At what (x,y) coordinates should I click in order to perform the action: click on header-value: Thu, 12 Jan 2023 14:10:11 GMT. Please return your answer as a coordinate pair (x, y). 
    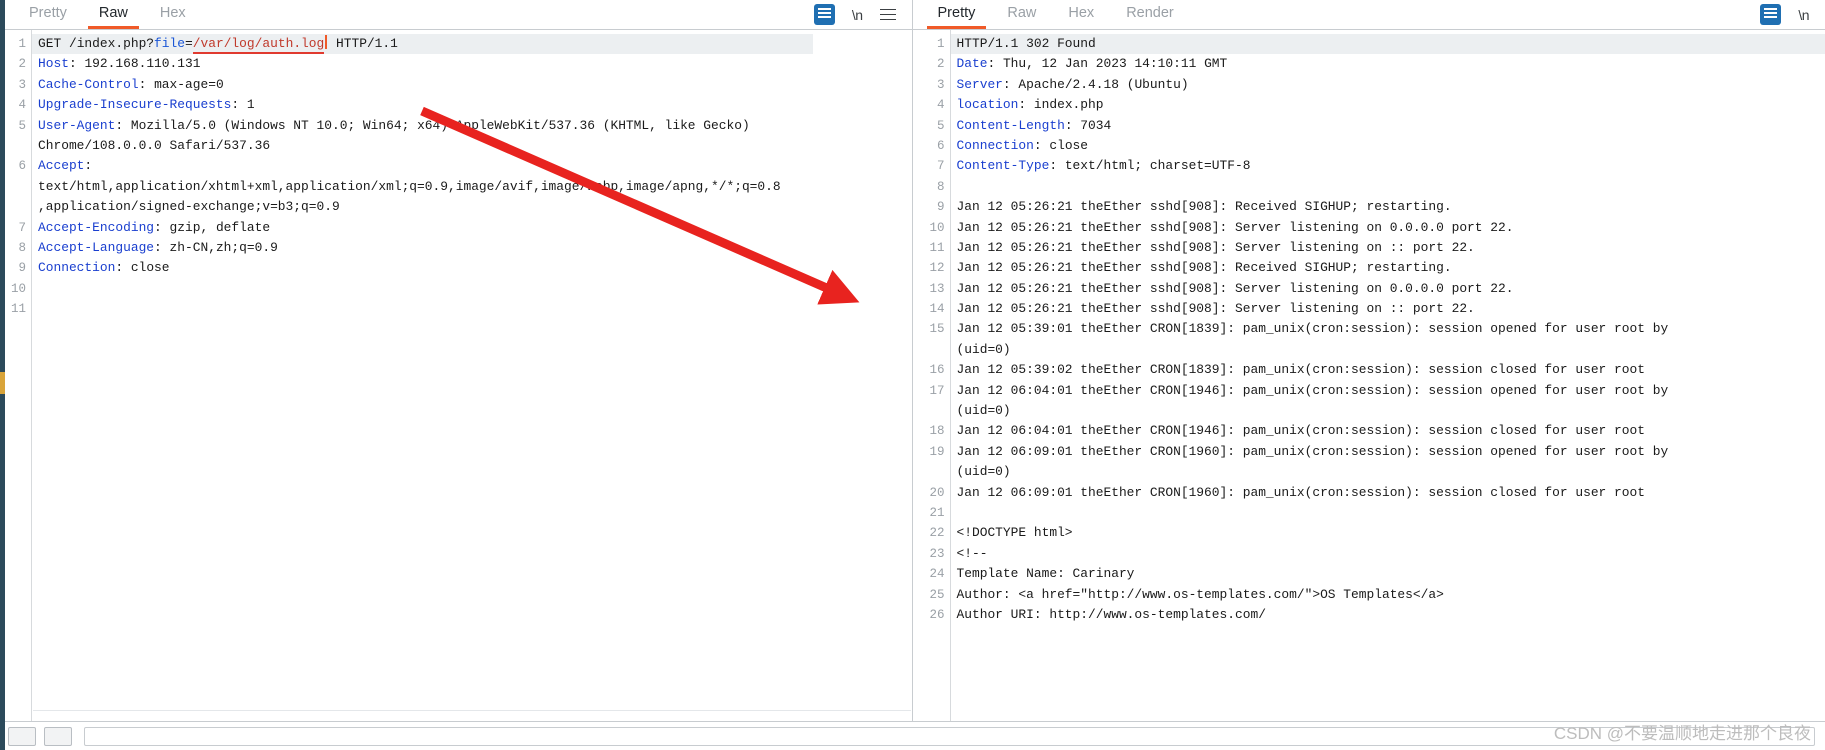
    Looking at the image, I should click on (1111, 64).